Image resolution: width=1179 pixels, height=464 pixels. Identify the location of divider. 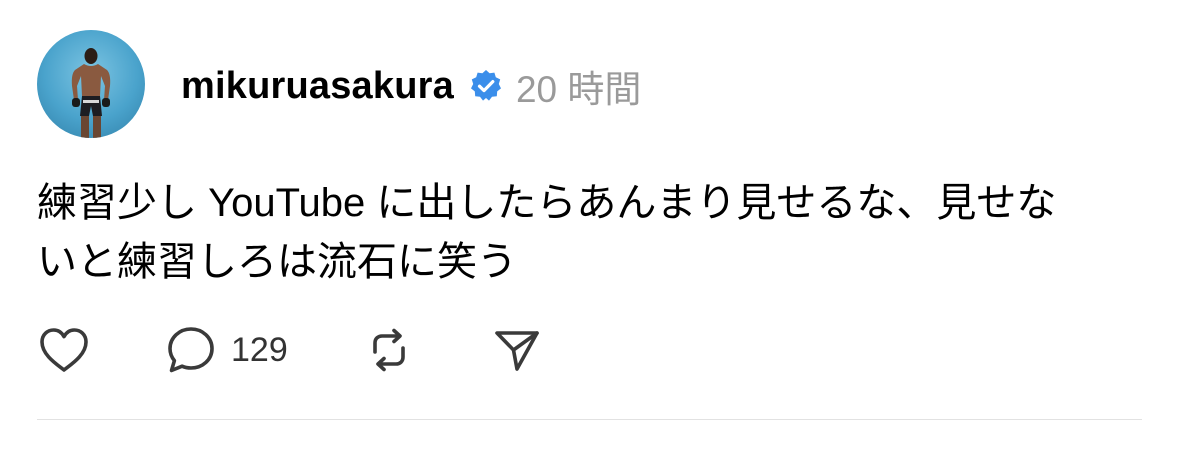
(589, 419).